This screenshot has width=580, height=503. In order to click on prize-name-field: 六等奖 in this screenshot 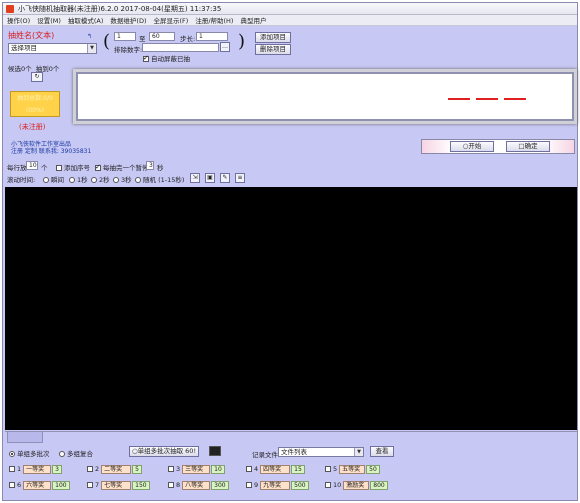, I will do `click(37, 485)`.